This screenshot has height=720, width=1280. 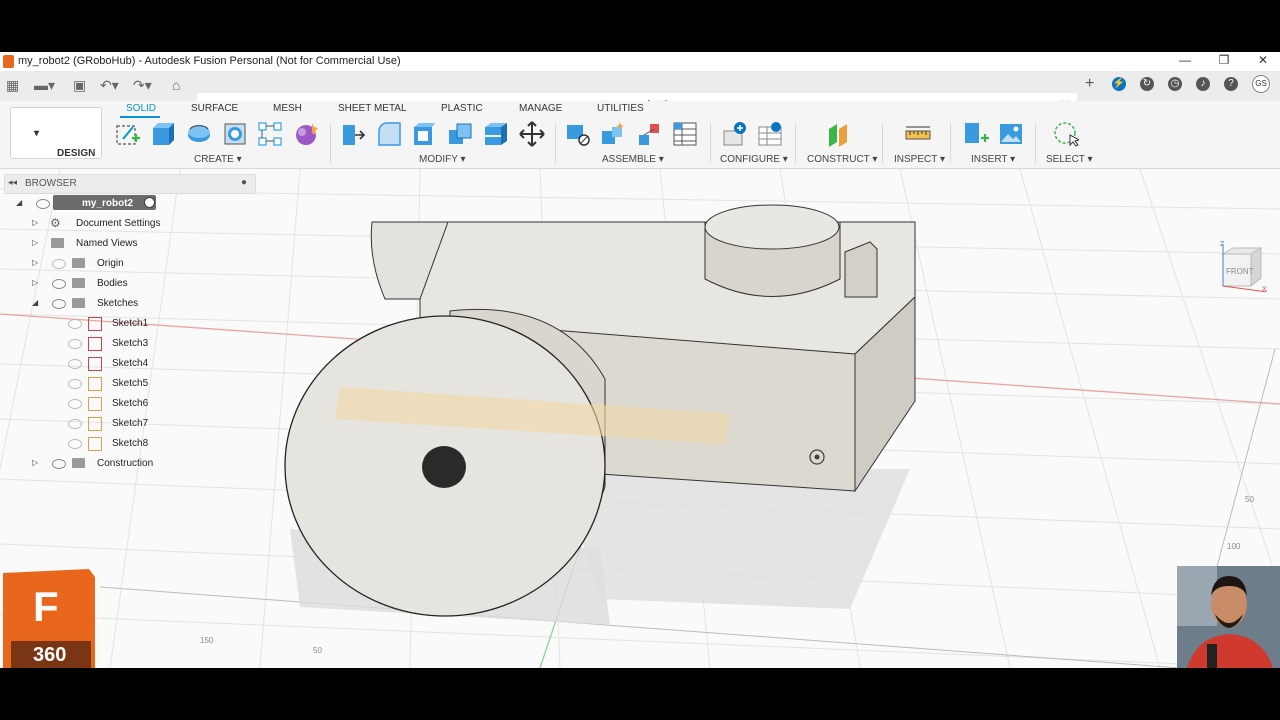 I want to click on extensions-icon: ⚡, so click(x=1119, y=84).